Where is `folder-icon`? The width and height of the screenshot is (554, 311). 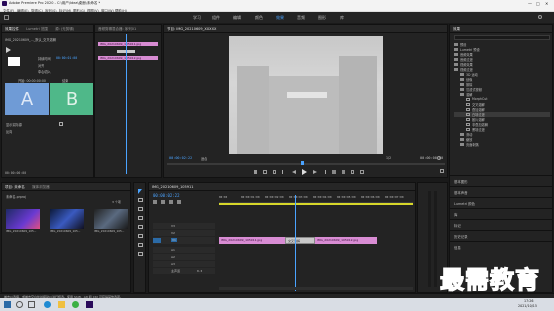 folder-icon is located at coordinates (462, 84).